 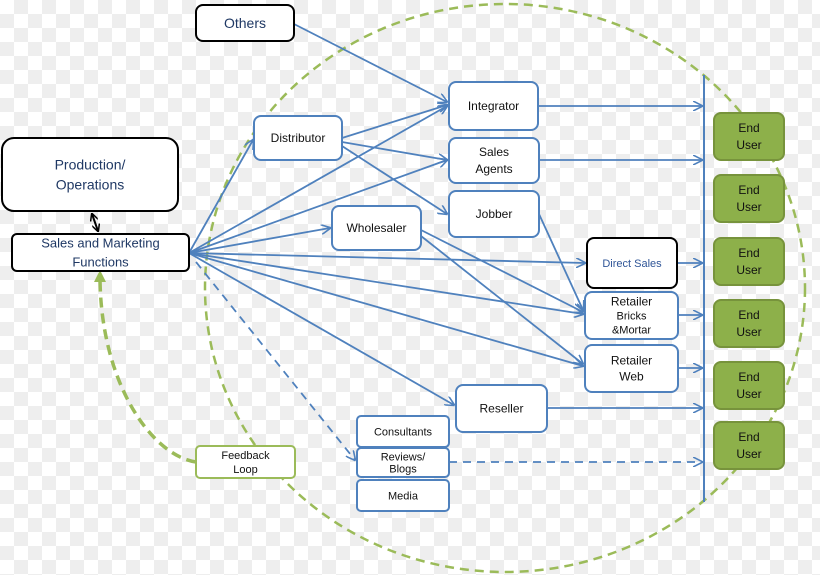 I want to click on retailer-bricks-mortar-node-label: Bricks, so click(x=632, y=316).